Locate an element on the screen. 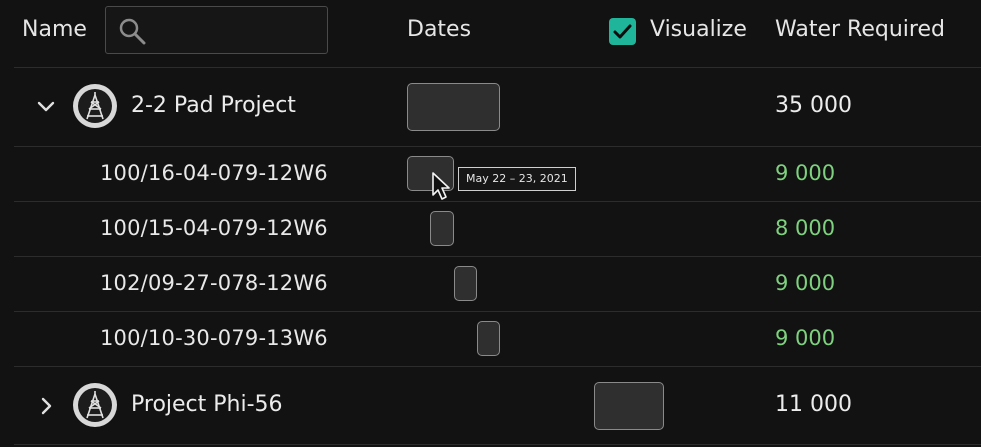  visualize-checkbox is located at coordinates (622, 31).